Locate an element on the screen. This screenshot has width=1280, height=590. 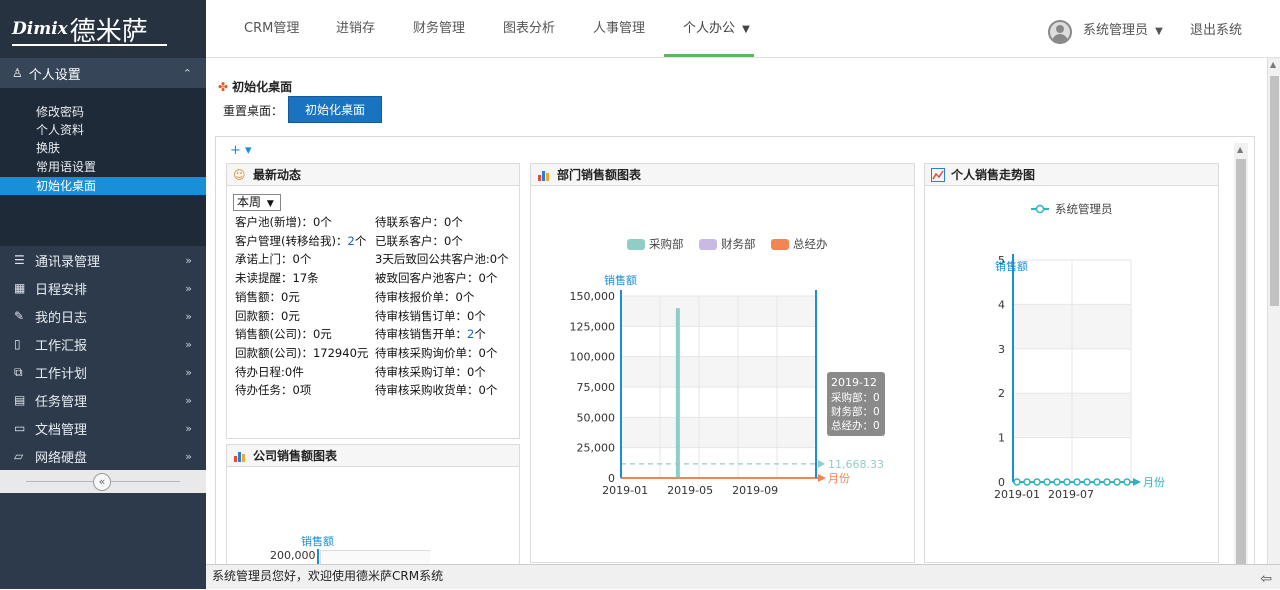
news-item: 待办日程:0件 is located at coordinates (269, 372).